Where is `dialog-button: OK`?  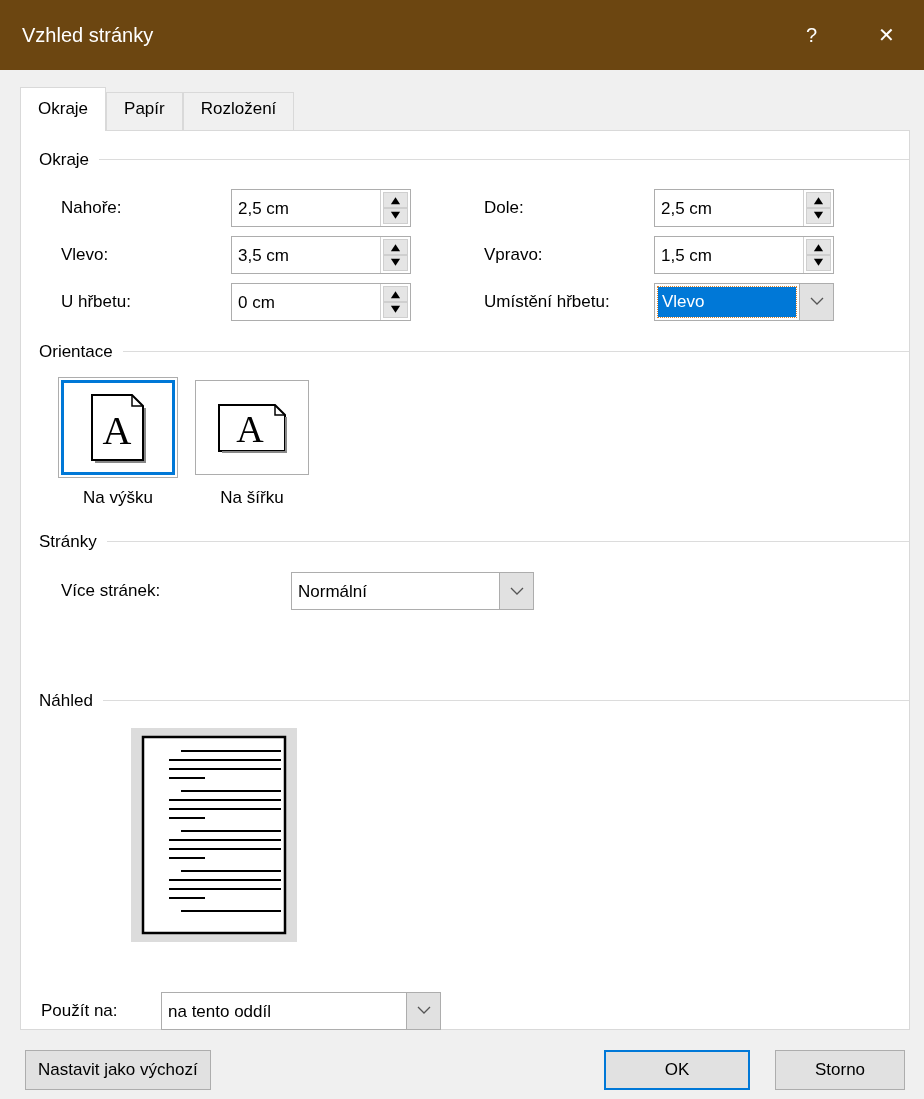 dialog-button: OK is located at coordinates (677, 1070).